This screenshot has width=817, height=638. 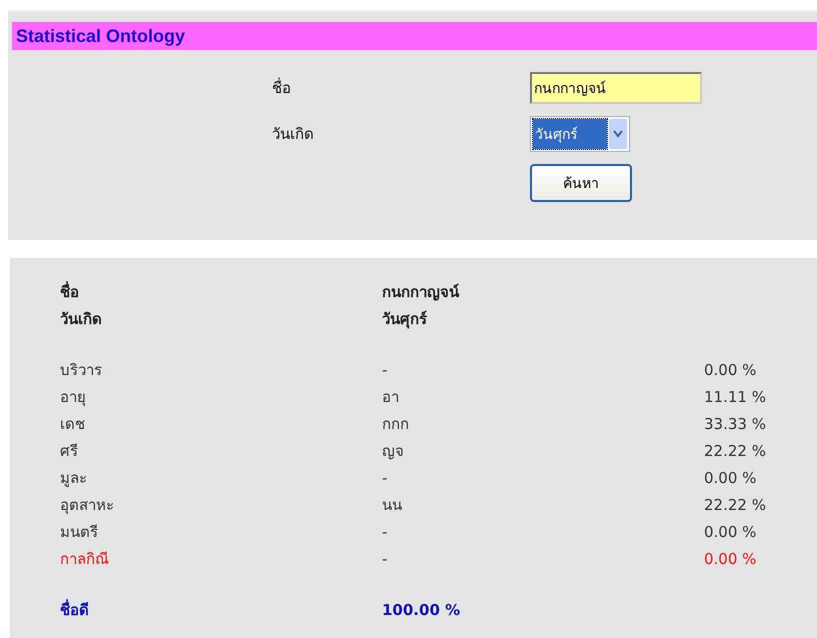 I want to click on day-dropdown: วันศุกร์, so click(x=580, y=134).